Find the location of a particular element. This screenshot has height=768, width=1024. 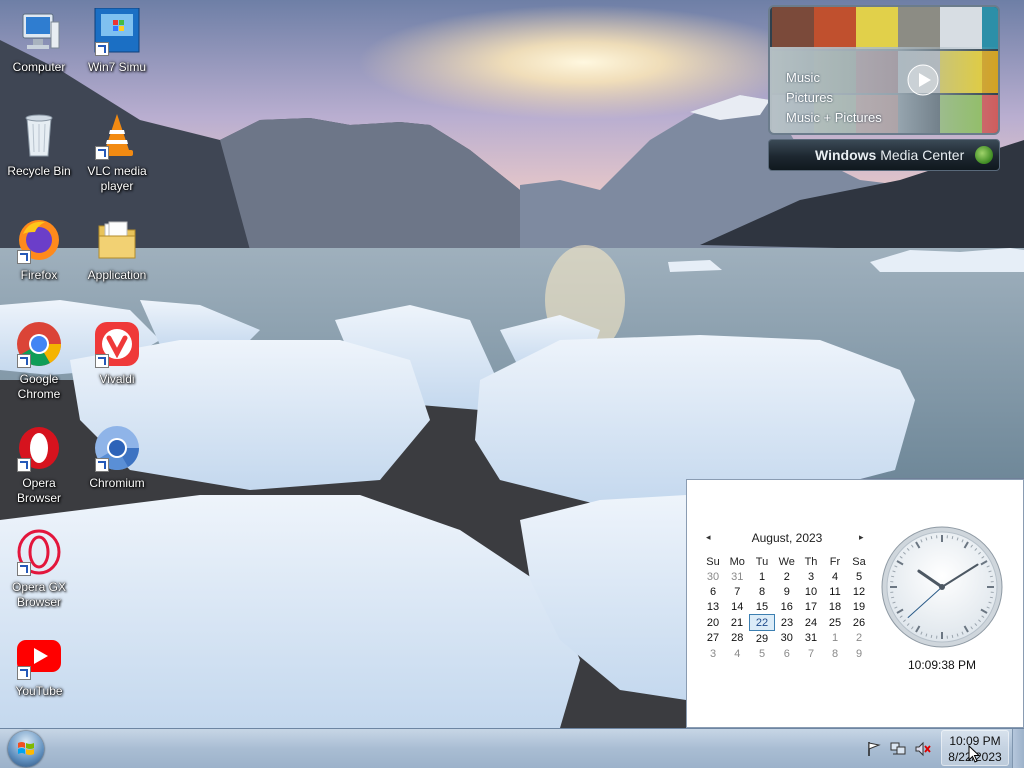

desktop-icon-label: Opera GX Browser is located at coordinates (39, 594).